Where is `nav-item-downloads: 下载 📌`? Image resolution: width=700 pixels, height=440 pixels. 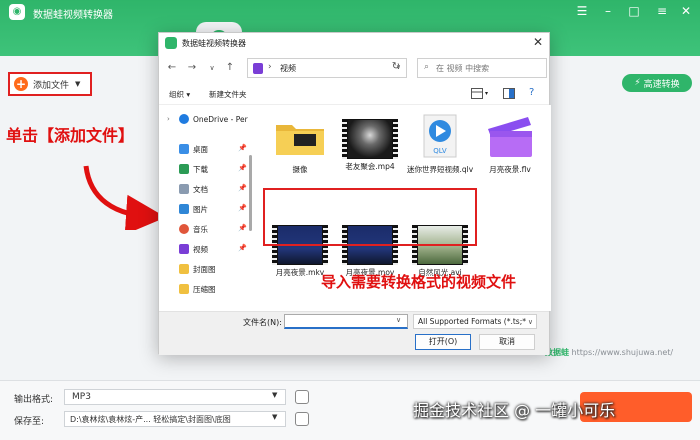
nav-item-downloads: 下载 📌 is located at coordinates (207, 169).